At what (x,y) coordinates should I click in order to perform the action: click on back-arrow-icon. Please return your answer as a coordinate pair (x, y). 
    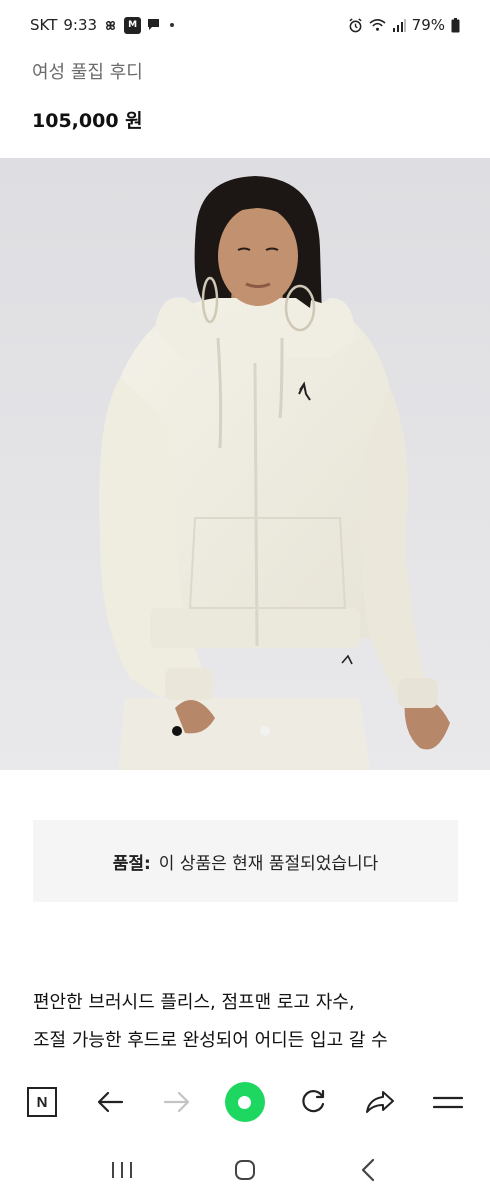
    Looking at the image, I should click on (110, 1102).